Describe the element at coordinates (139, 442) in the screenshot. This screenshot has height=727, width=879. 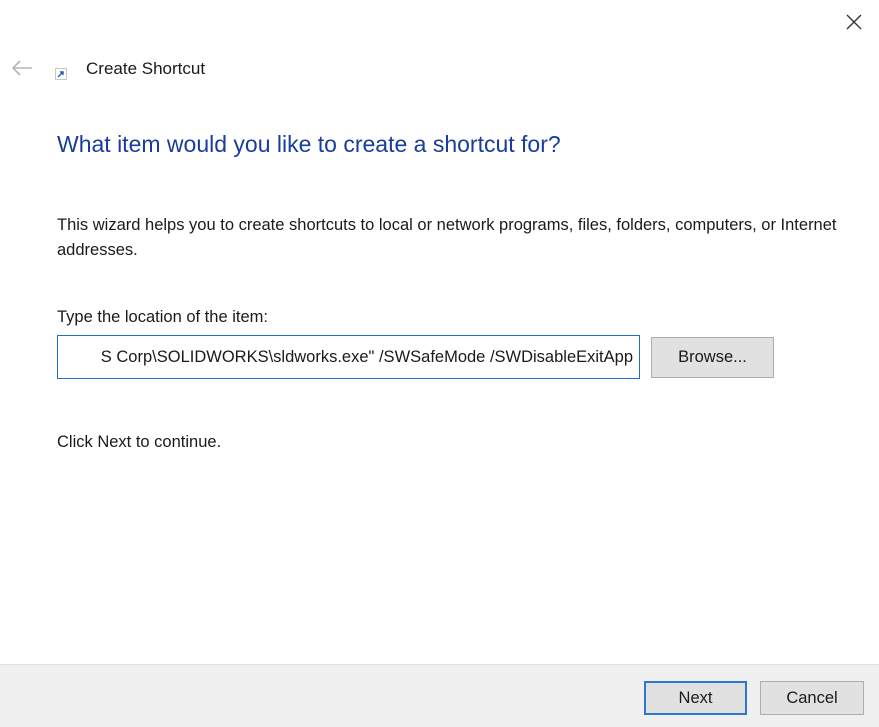
I see `continue-instruction: Click Next to continue.` at that location.